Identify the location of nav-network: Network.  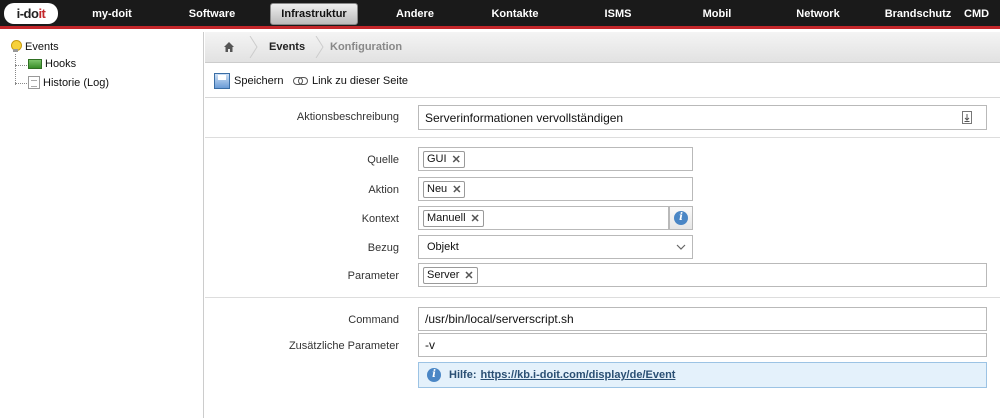
(818, 14).